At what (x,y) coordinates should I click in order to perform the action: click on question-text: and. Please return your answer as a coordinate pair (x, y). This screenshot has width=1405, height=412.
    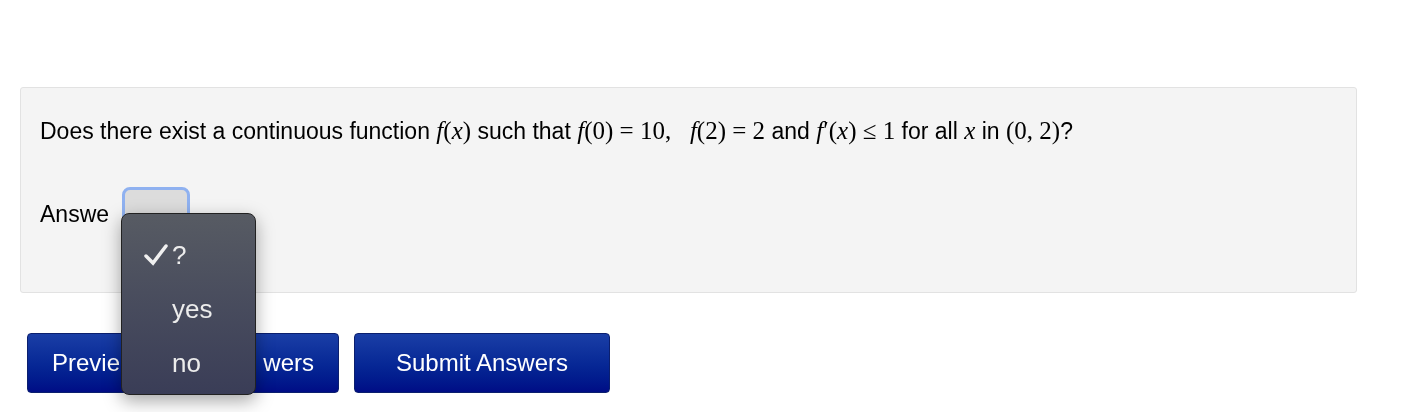
    Looking at the image, I should click on (790, 131).